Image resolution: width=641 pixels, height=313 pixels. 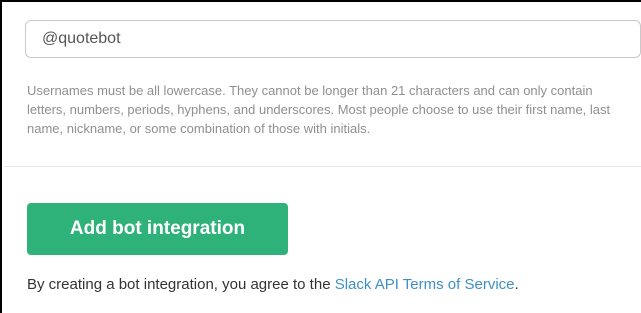 I want to click on add-bot-integration-button: Add bot integration, so click(x=157, y=229).